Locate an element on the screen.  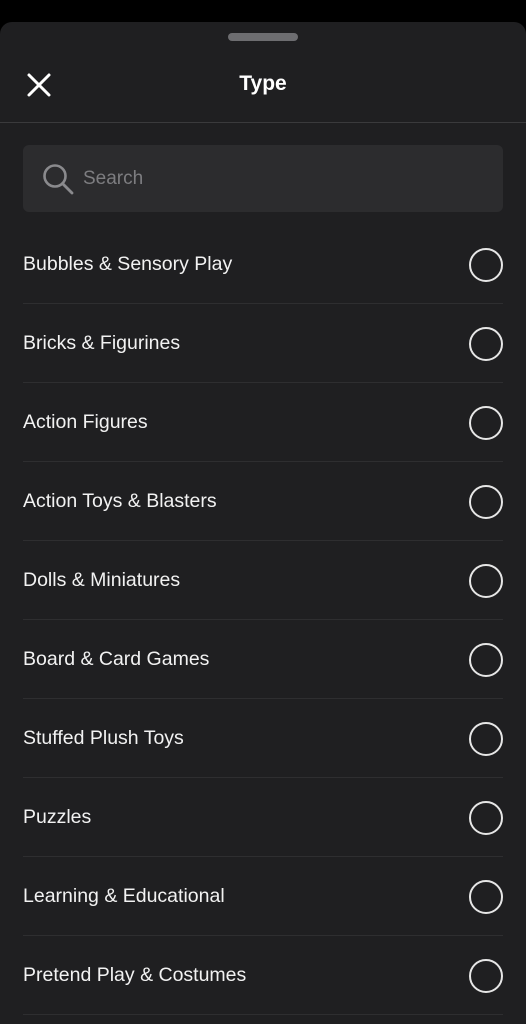
sheet-title: Type is located at coordinates (263, 83).